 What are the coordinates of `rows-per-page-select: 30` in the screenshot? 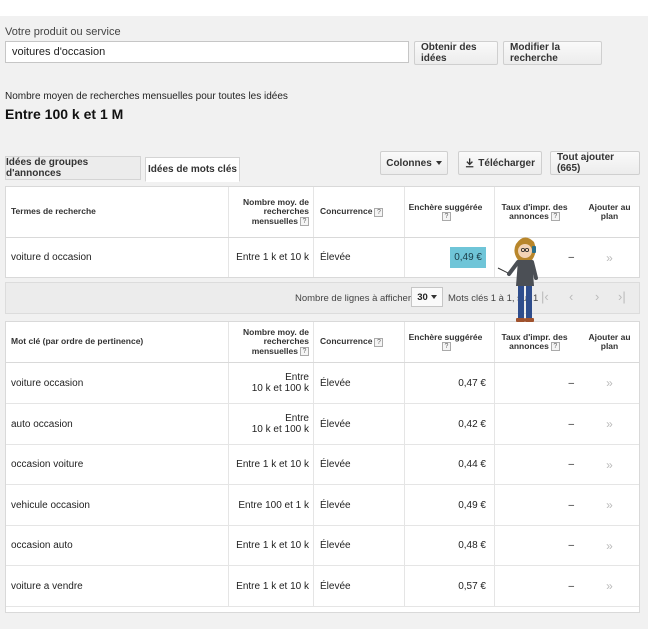 It's located at (427, 297).